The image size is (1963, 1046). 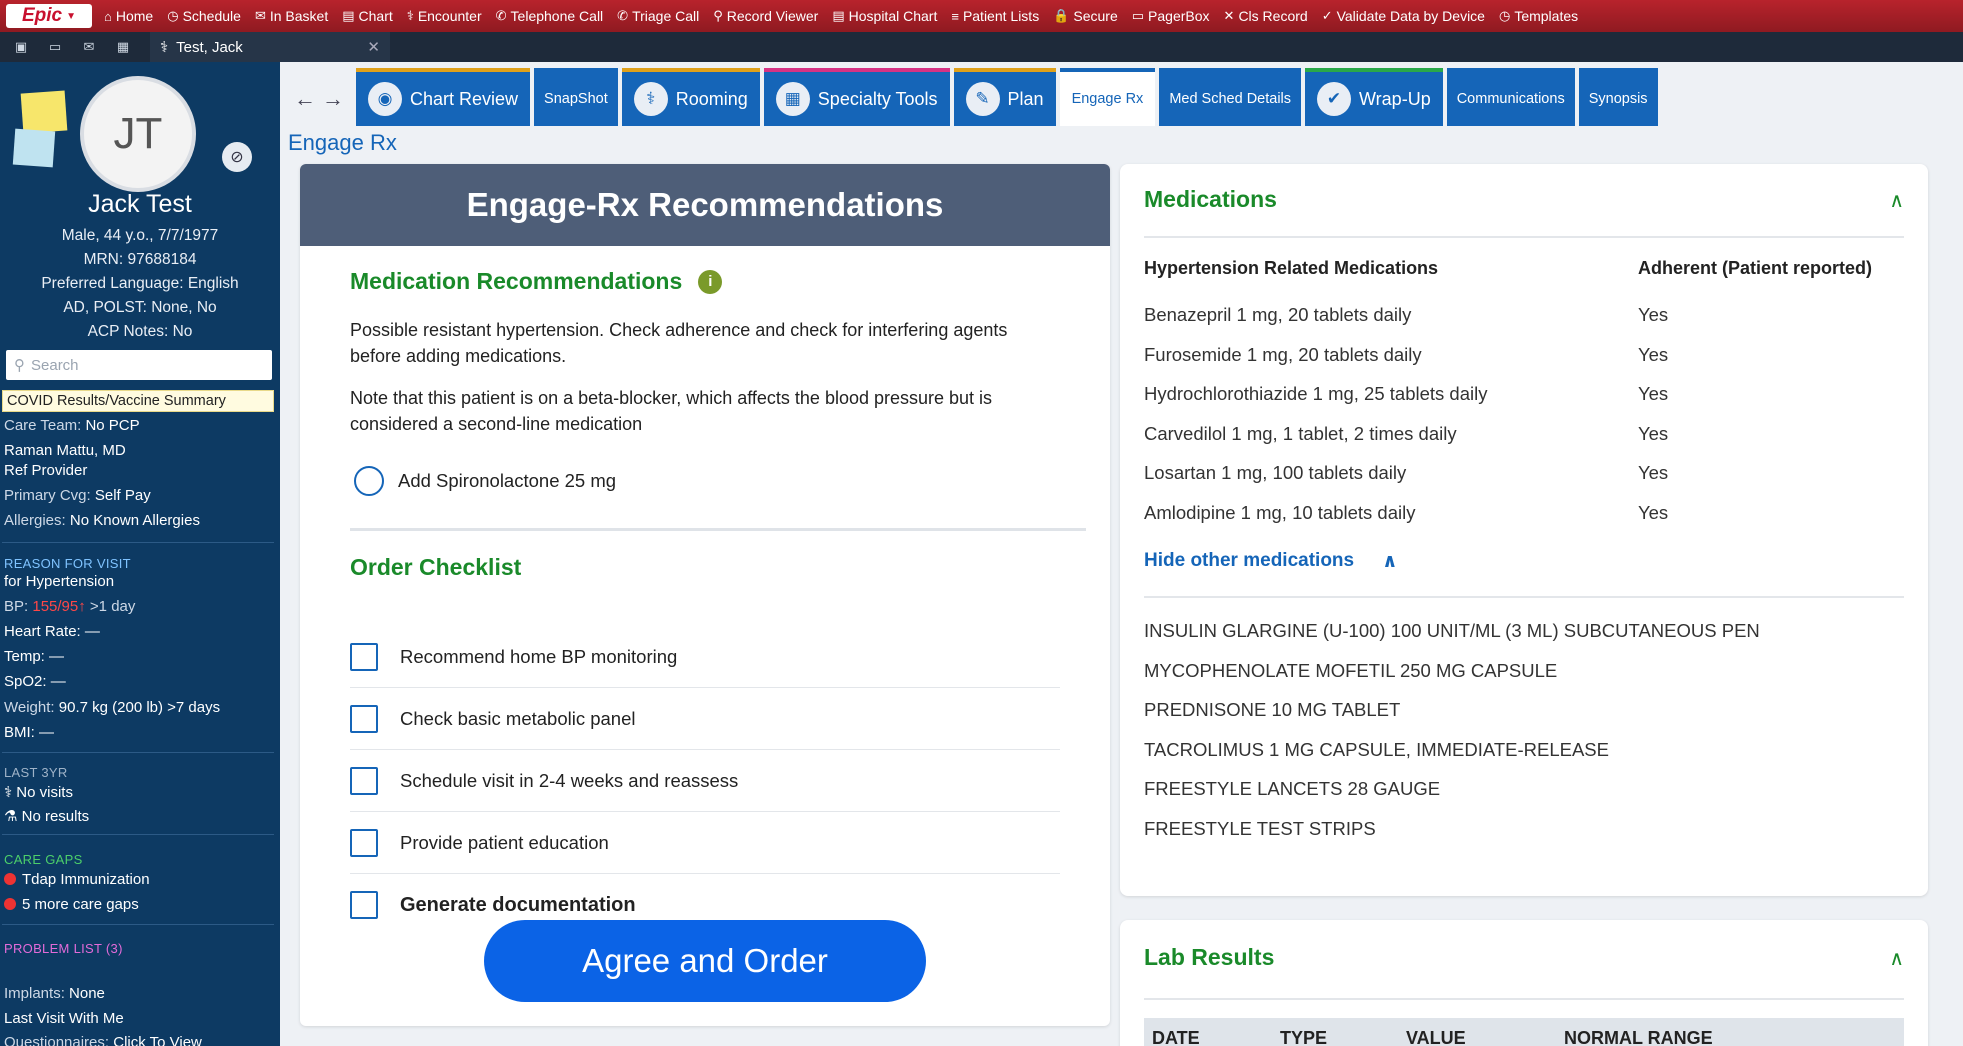 What do you see at coordinates (54, 993) in the screenshot?
I see `implants: Implants: None` at bounding box center [54, 993].